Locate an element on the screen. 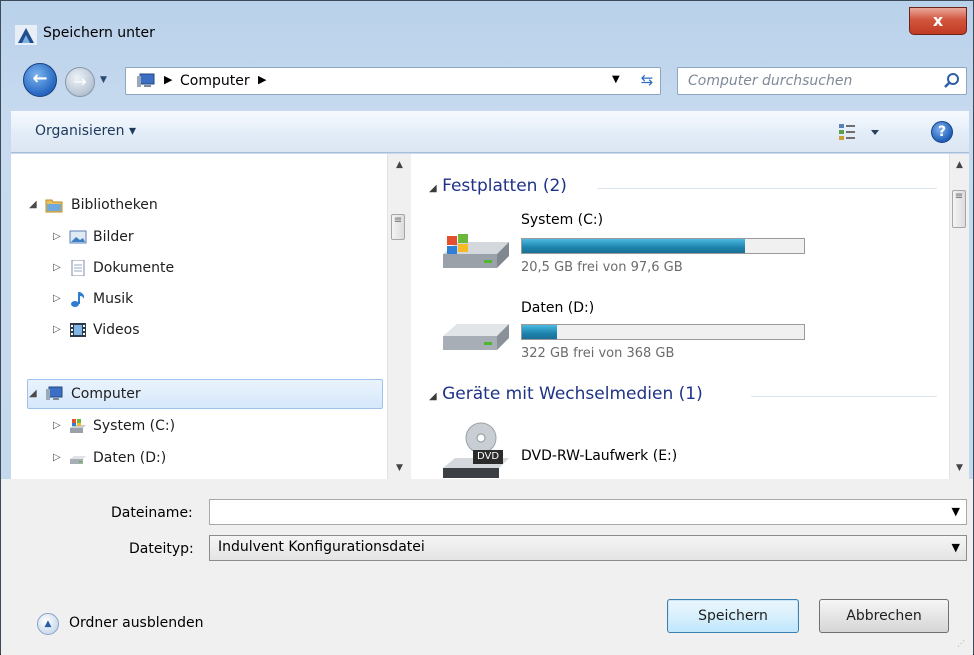  cancel-button: Abbrechen is located at coordinates (884, 616).